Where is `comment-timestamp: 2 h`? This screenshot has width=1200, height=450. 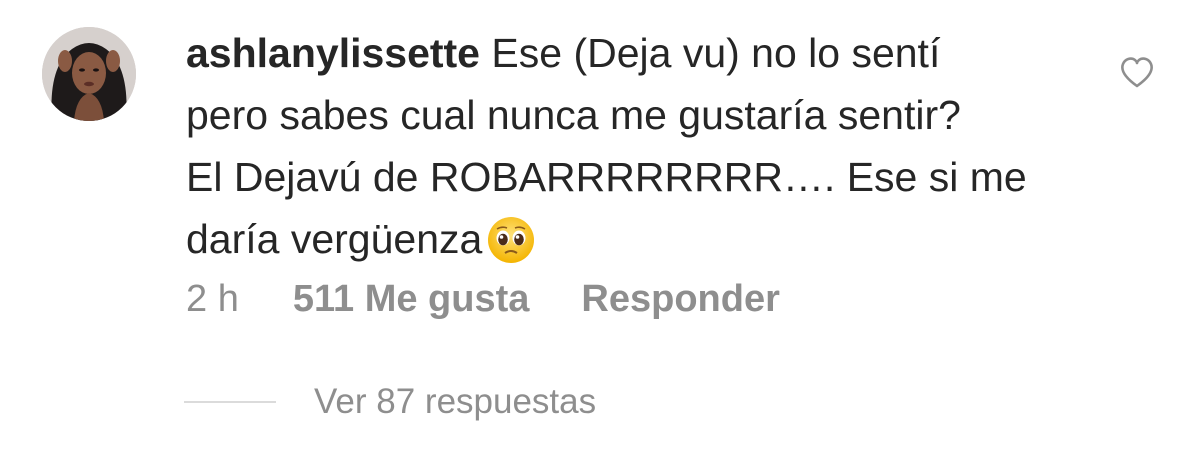
comment-timestamp: 2 h is located at coordinates (212, 299).